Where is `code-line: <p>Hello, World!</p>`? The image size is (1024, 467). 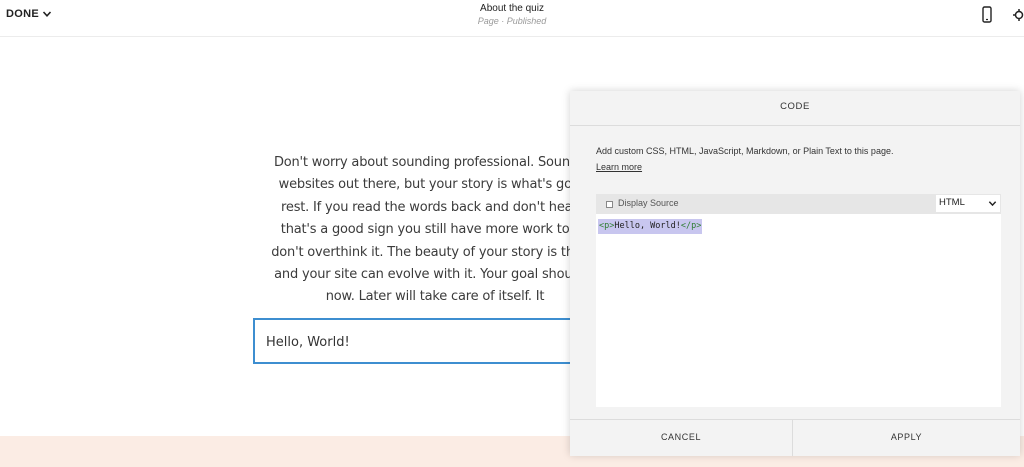 code-line: <p>Hello, World!</p> is located at coordinates (650, 226).